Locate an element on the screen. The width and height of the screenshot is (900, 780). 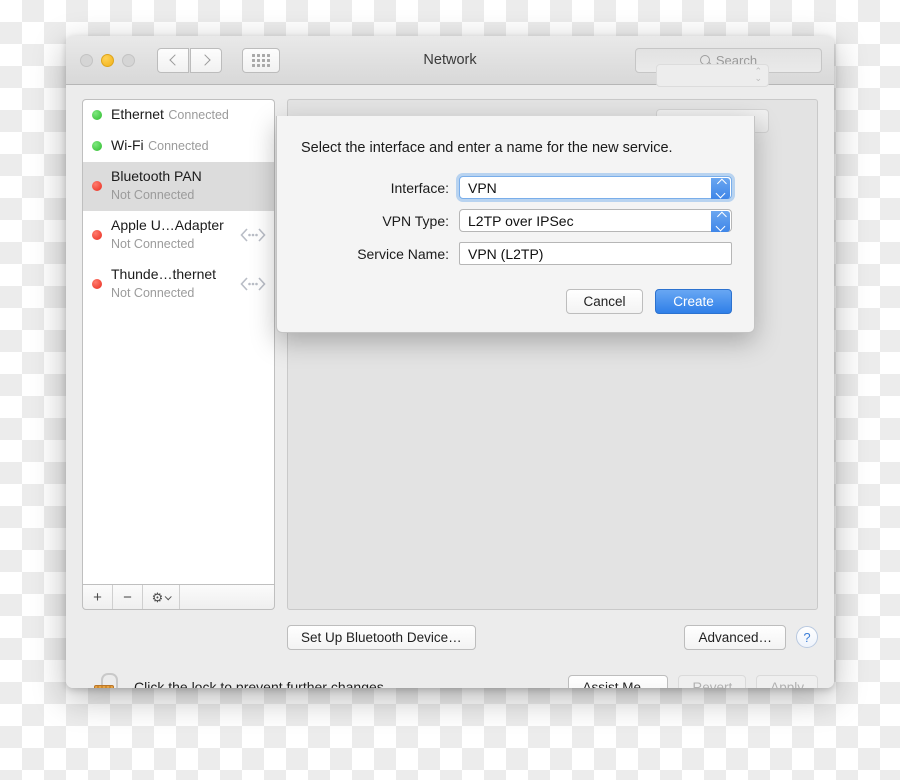
close-button is located at coordinates (86, 60).